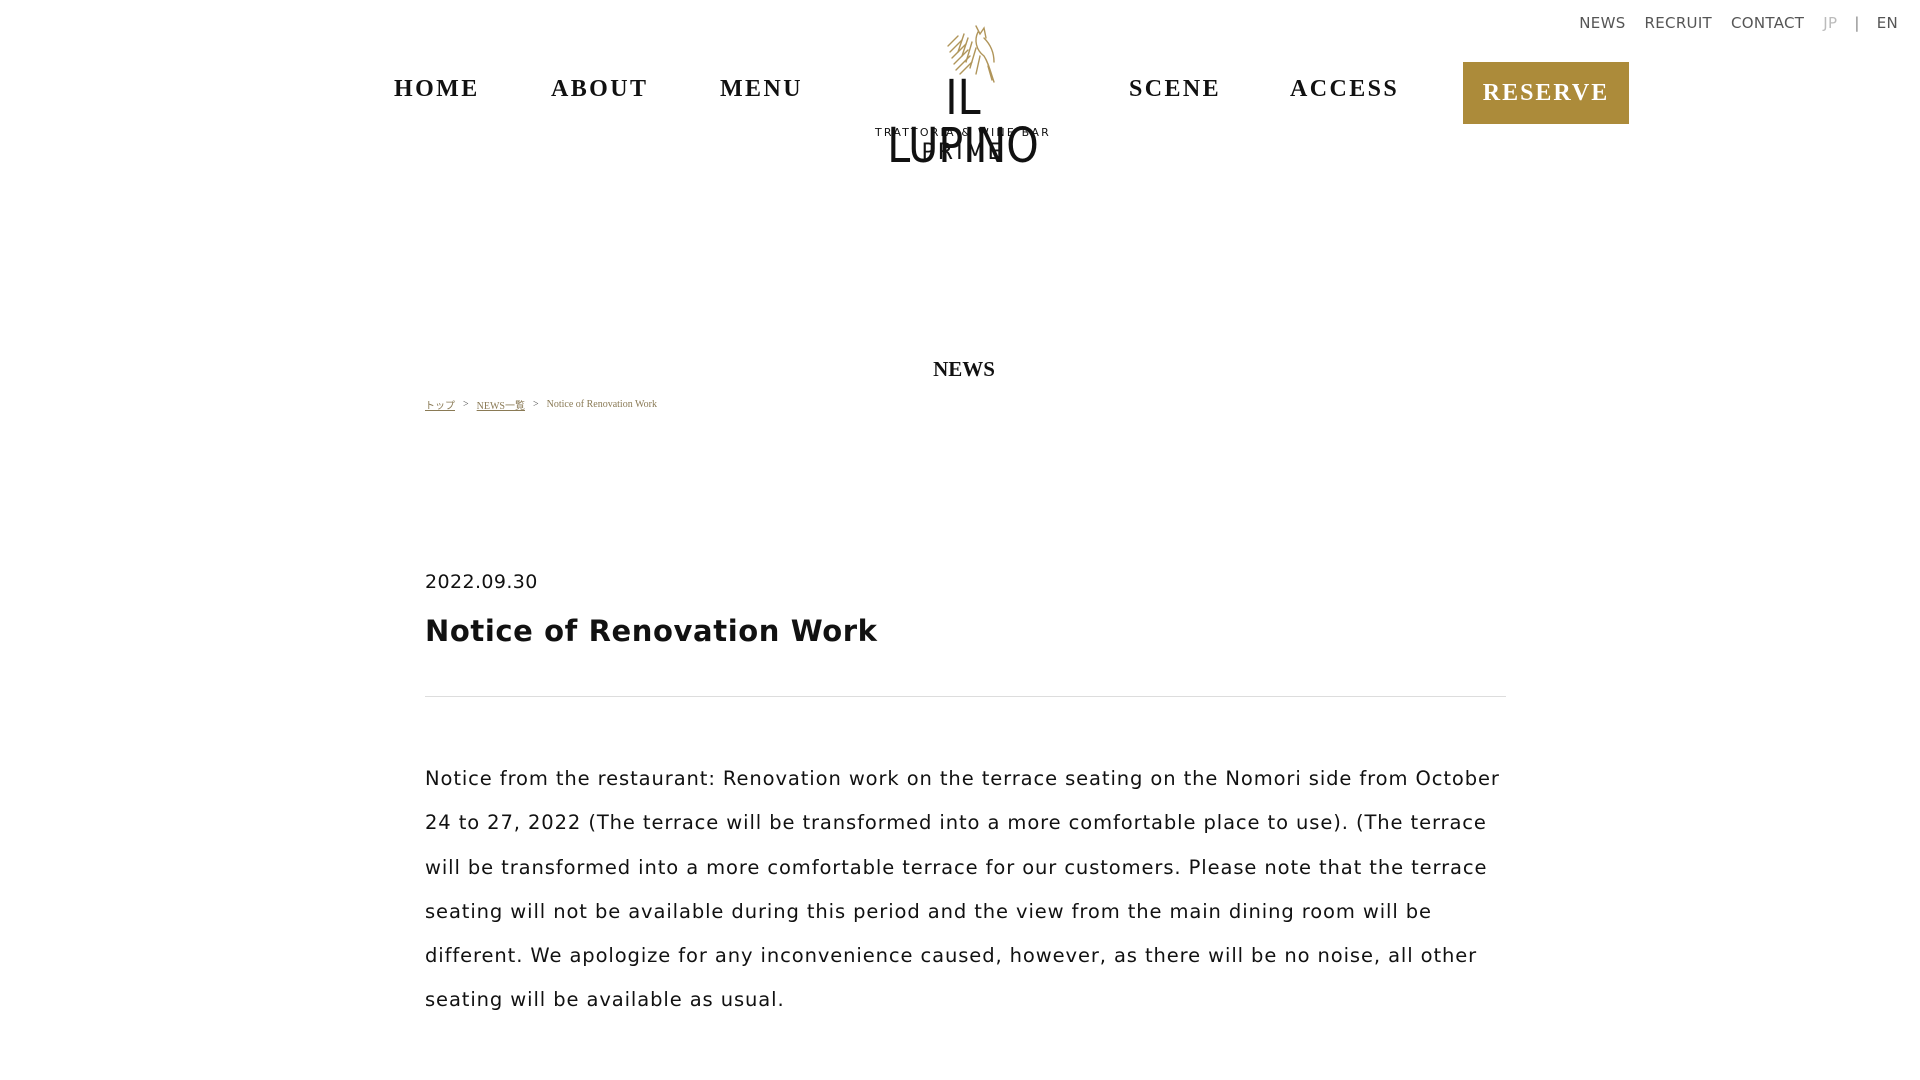 Image resolution: width=1920 pixels, height=1080 pixels. I want to click on site-logo: IL LUPINO TRATTORIA & WINE BAR PRIME, so click(963, 96).